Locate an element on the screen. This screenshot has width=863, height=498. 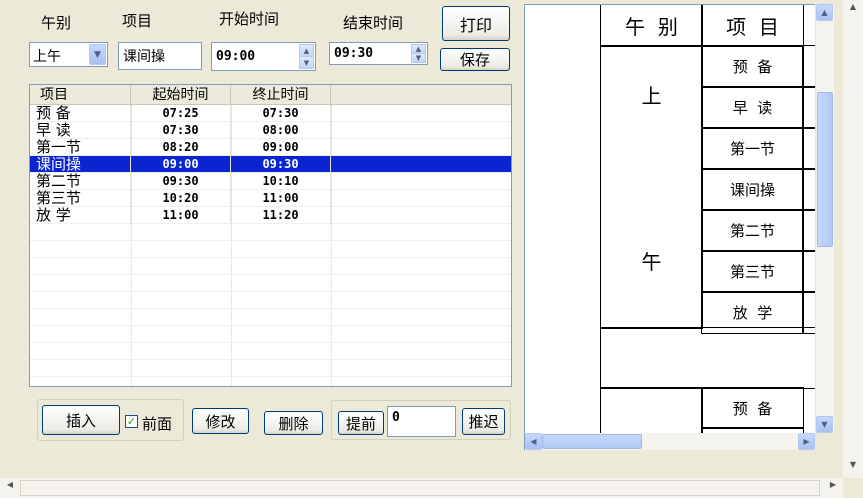
item-label: 项目 is located at coordinates (137, 21).